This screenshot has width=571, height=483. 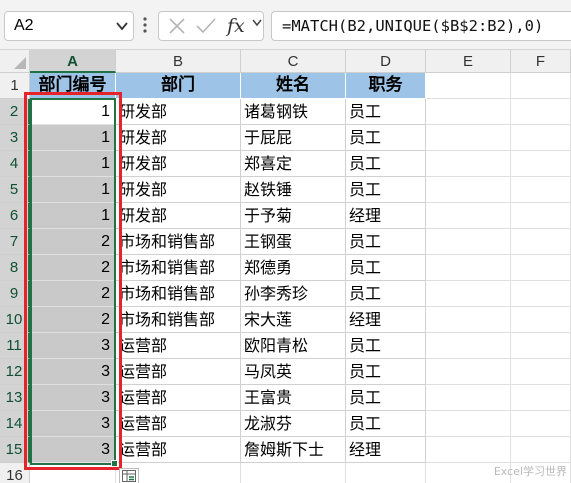 What do you see at coordinates (206, 26) in the screenshot?
I see `check-icon` at bounding box center [206, 26].